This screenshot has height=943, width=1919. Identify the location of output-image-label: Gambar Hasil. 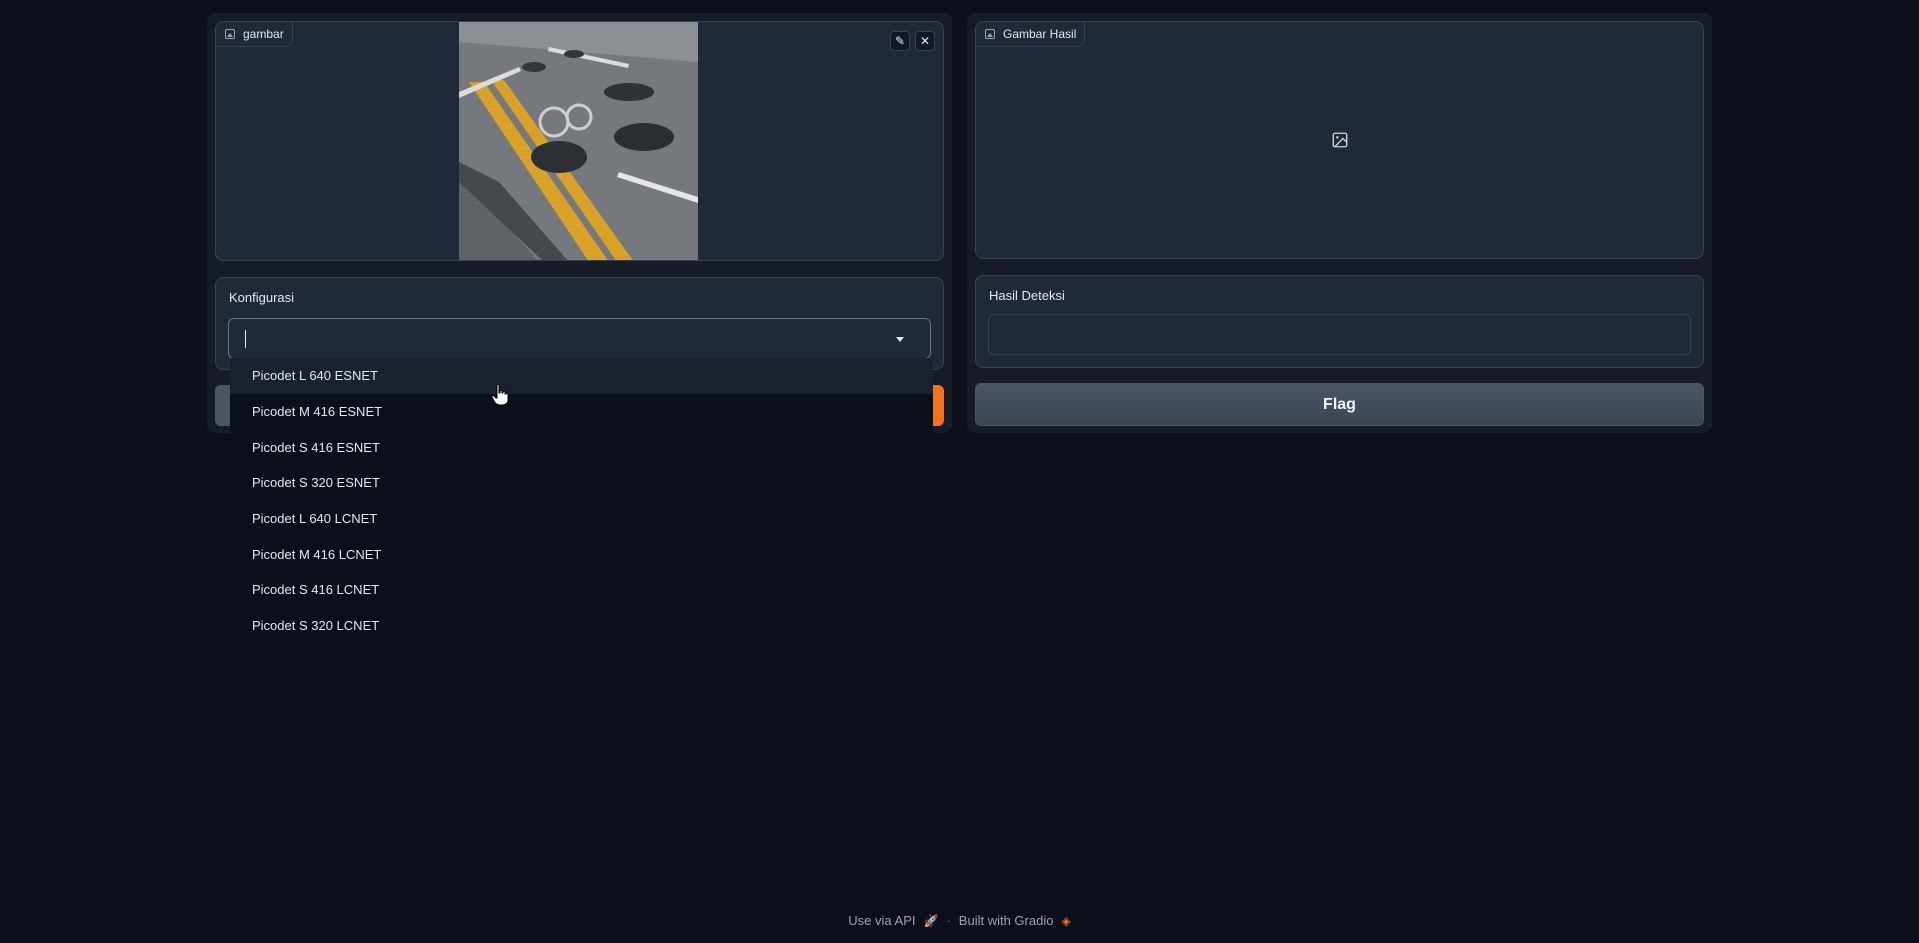
(1031, 34).